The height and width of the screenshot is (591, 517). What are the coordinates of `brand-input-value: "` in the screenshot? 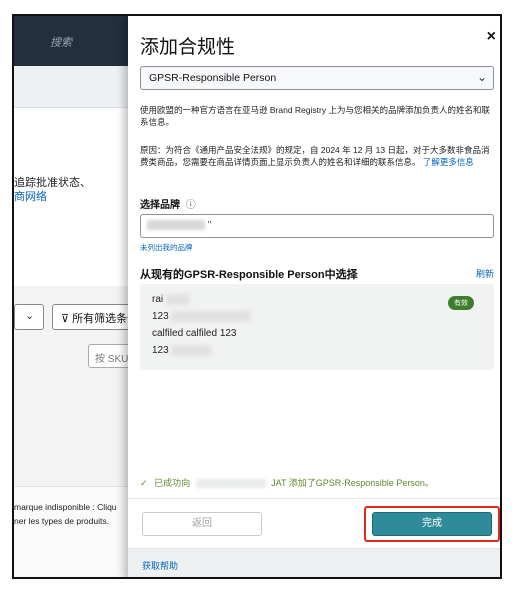 It's located at (209, 225).